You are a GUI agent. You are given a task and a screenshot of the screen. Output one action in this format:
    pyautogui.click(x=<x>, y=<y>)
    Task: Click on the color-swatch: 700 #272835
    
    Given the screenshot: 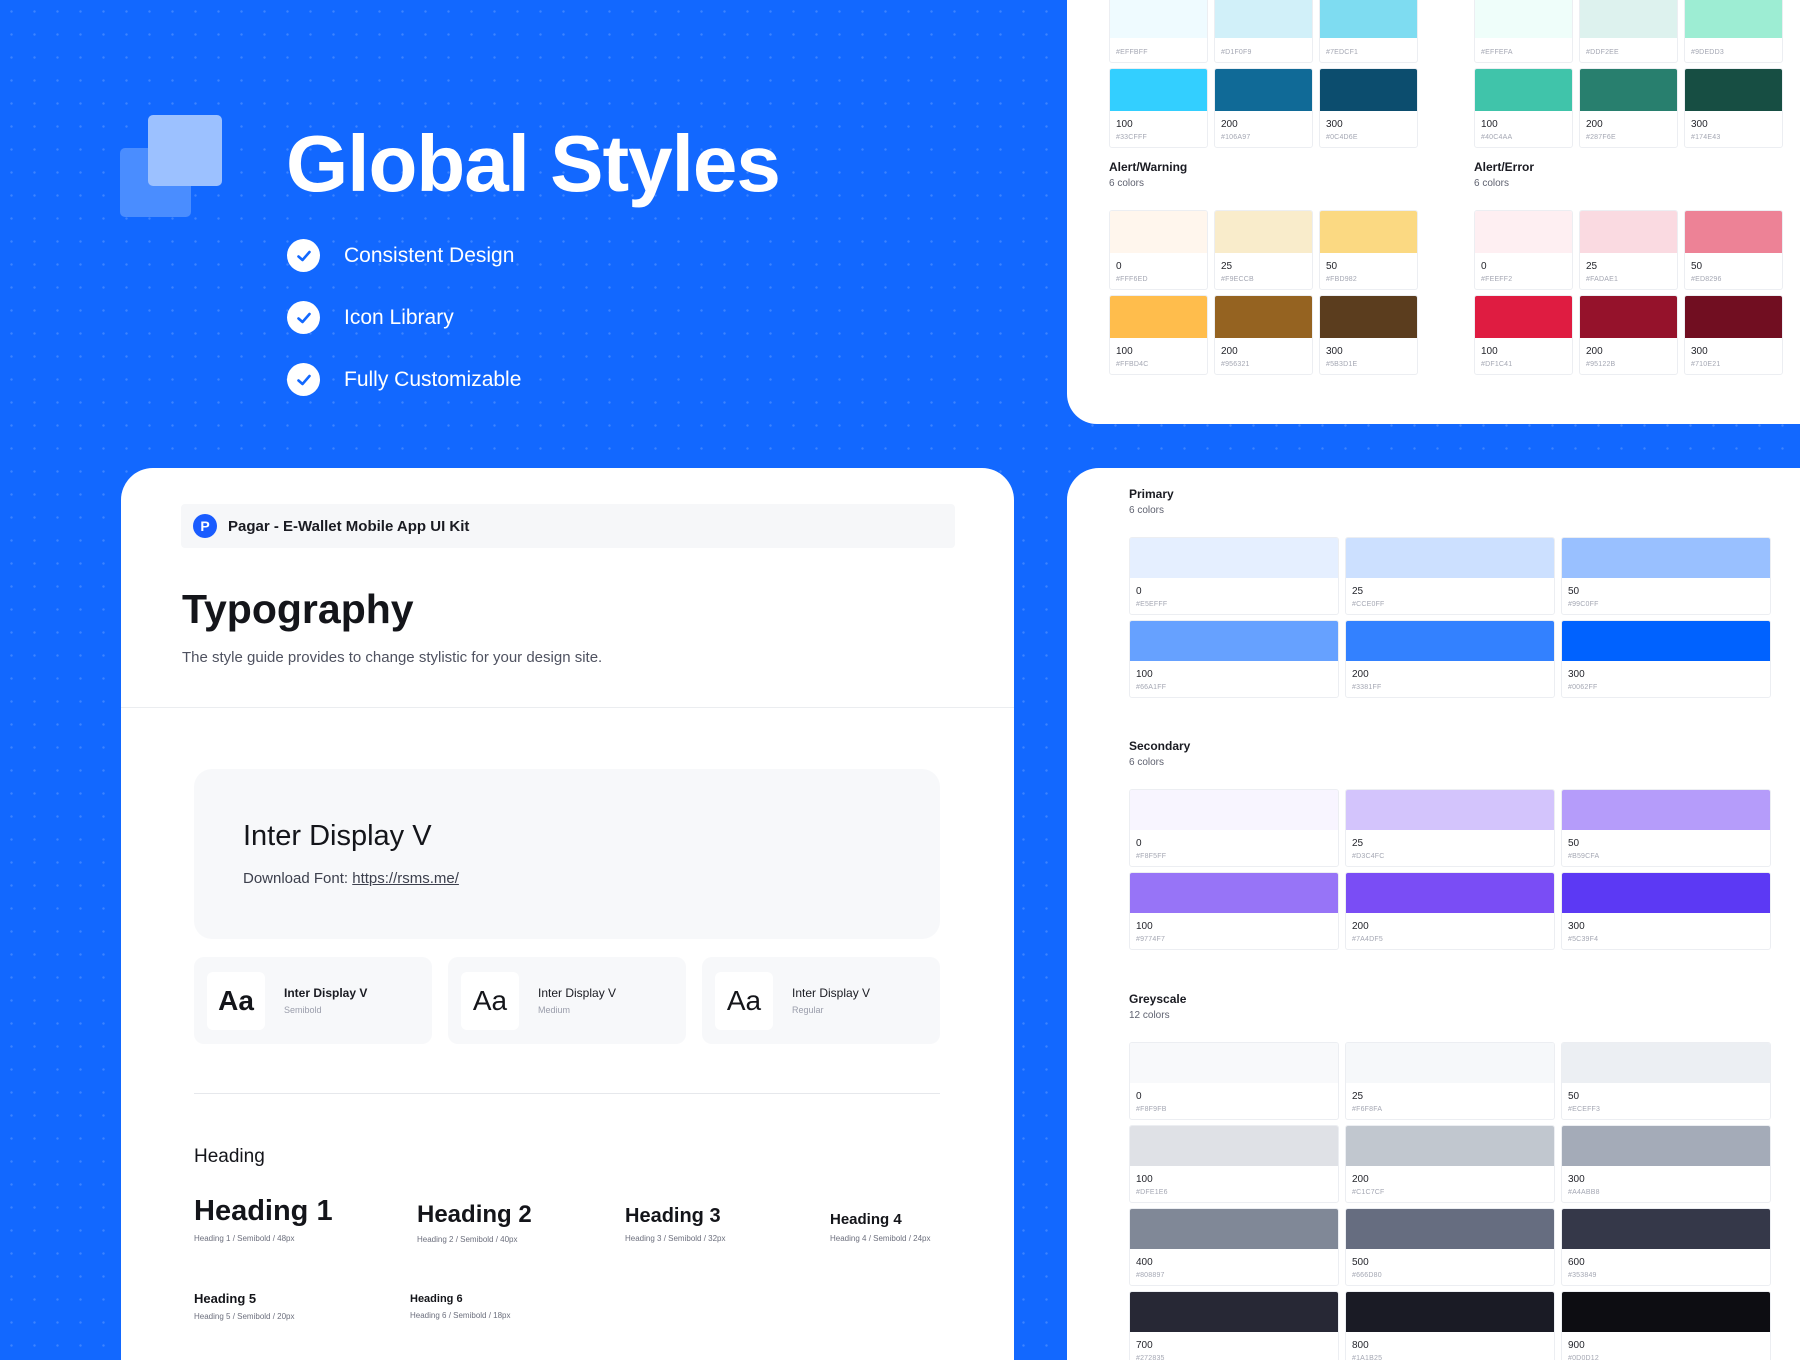 What is the action you would take?
    pyautogui.click(x=1234, y=1325)
    